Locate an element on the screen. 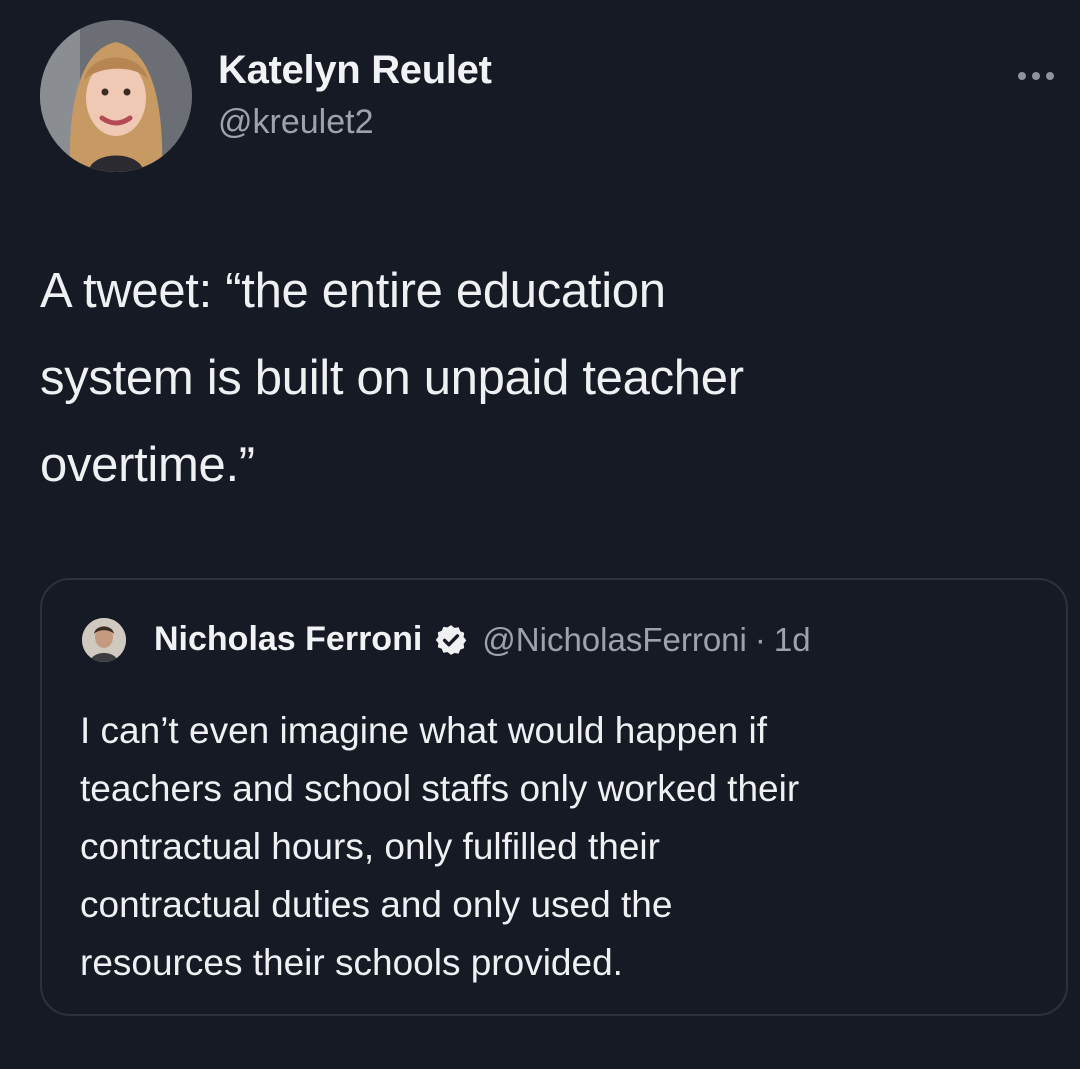 The image size is (1080, 1069). quoted-text-line: contractual hours, only fulfilled their is located at coordinates (370, 846).